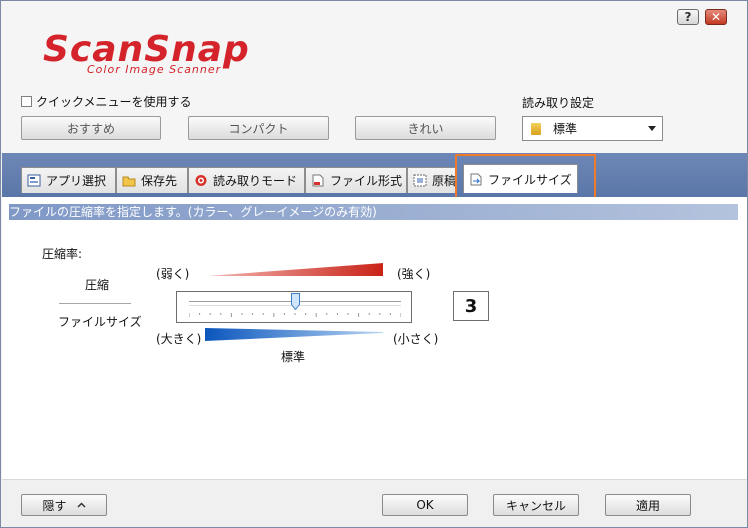 Image resolution: width=748 pixels, height=528 pixels. Describe the element at coordinates (558, 103) in the screenshot. I see `read-settings-label: 読み取り設定` at that location.